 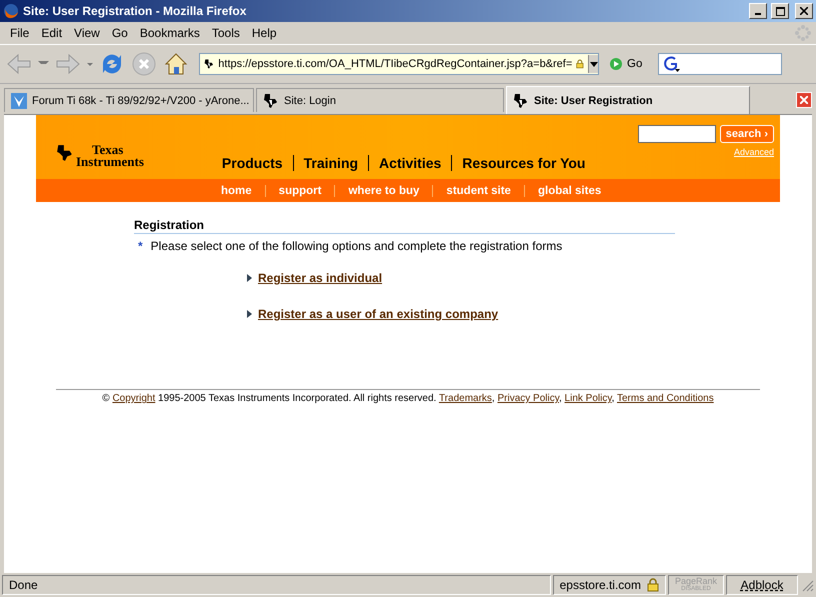 I want to click on menu-item: File, so click(x=20, y=33).